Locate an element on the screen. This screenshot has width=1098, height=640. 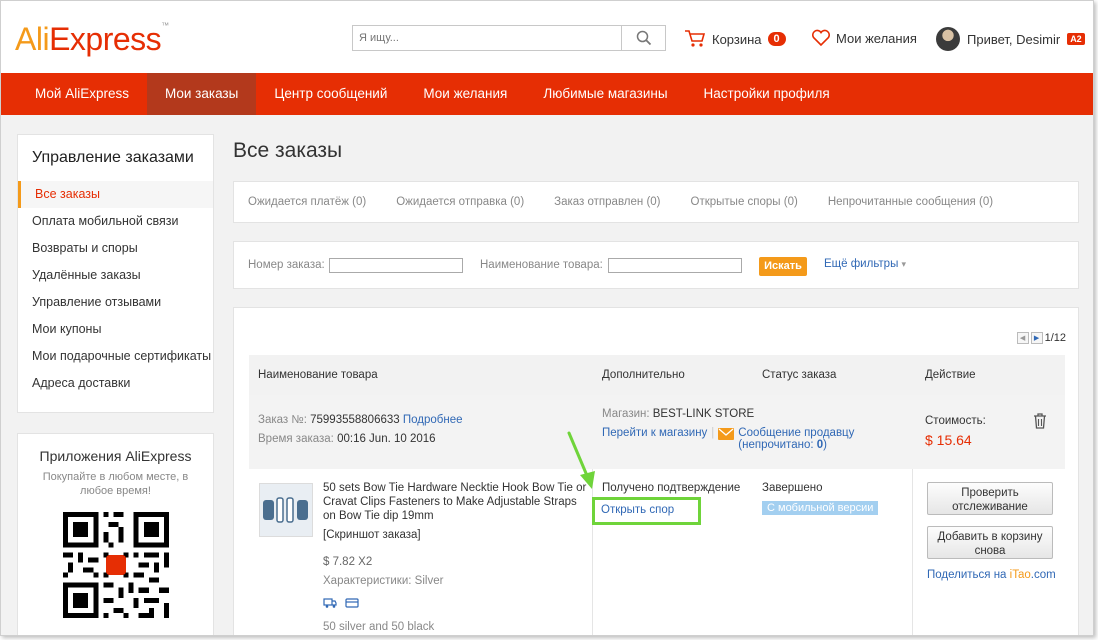
store-name: BEST-LINK STORE is located at coordinates (703, 414).